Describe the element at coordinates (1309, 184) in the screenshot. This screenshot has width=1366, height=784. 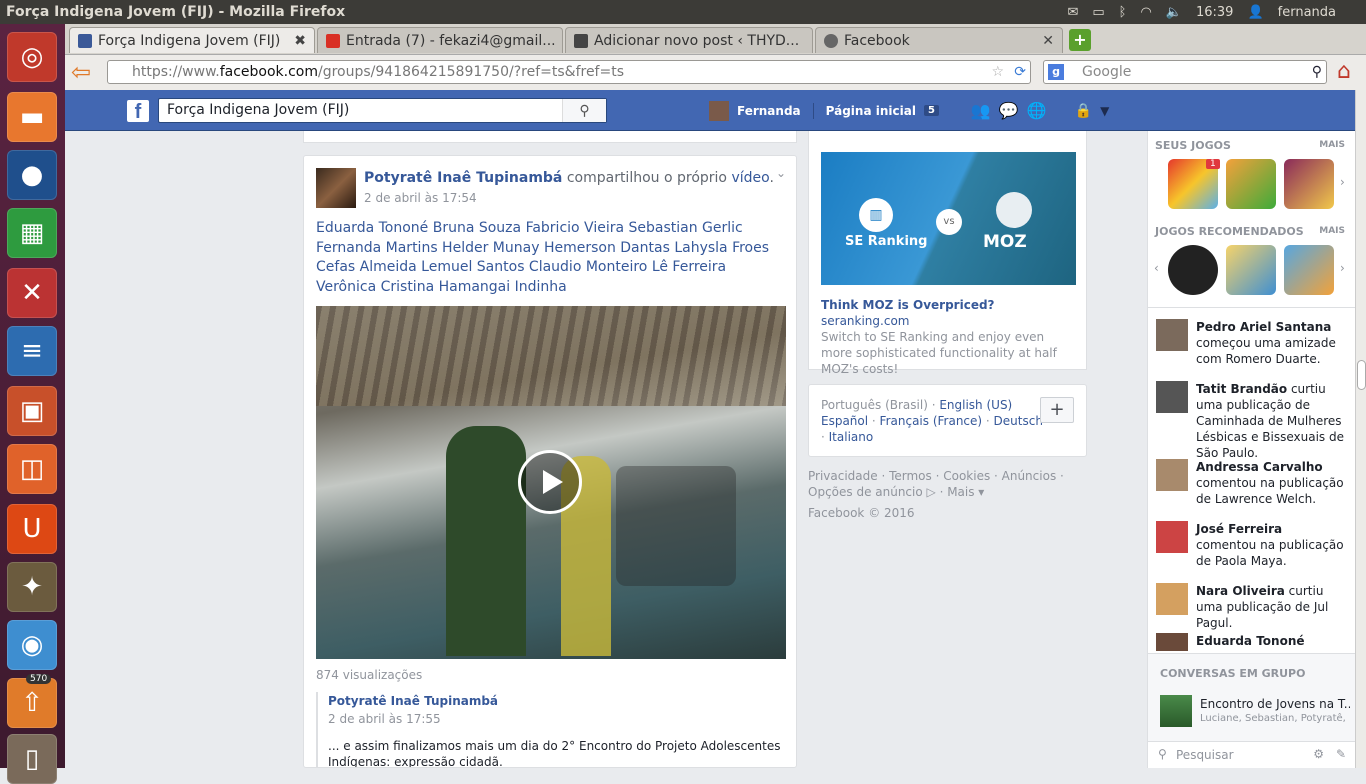
I see `millionaire-city-icon` at that location.